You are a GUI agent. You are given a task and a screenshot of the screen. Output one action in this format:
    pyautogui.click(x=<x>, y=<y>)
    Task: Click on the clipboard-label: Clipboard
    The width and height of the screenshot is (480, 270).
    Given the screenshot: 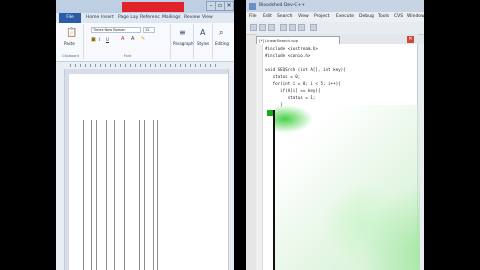 What is the action you would take?
    pyautogui.click(x=70, y=56)
    